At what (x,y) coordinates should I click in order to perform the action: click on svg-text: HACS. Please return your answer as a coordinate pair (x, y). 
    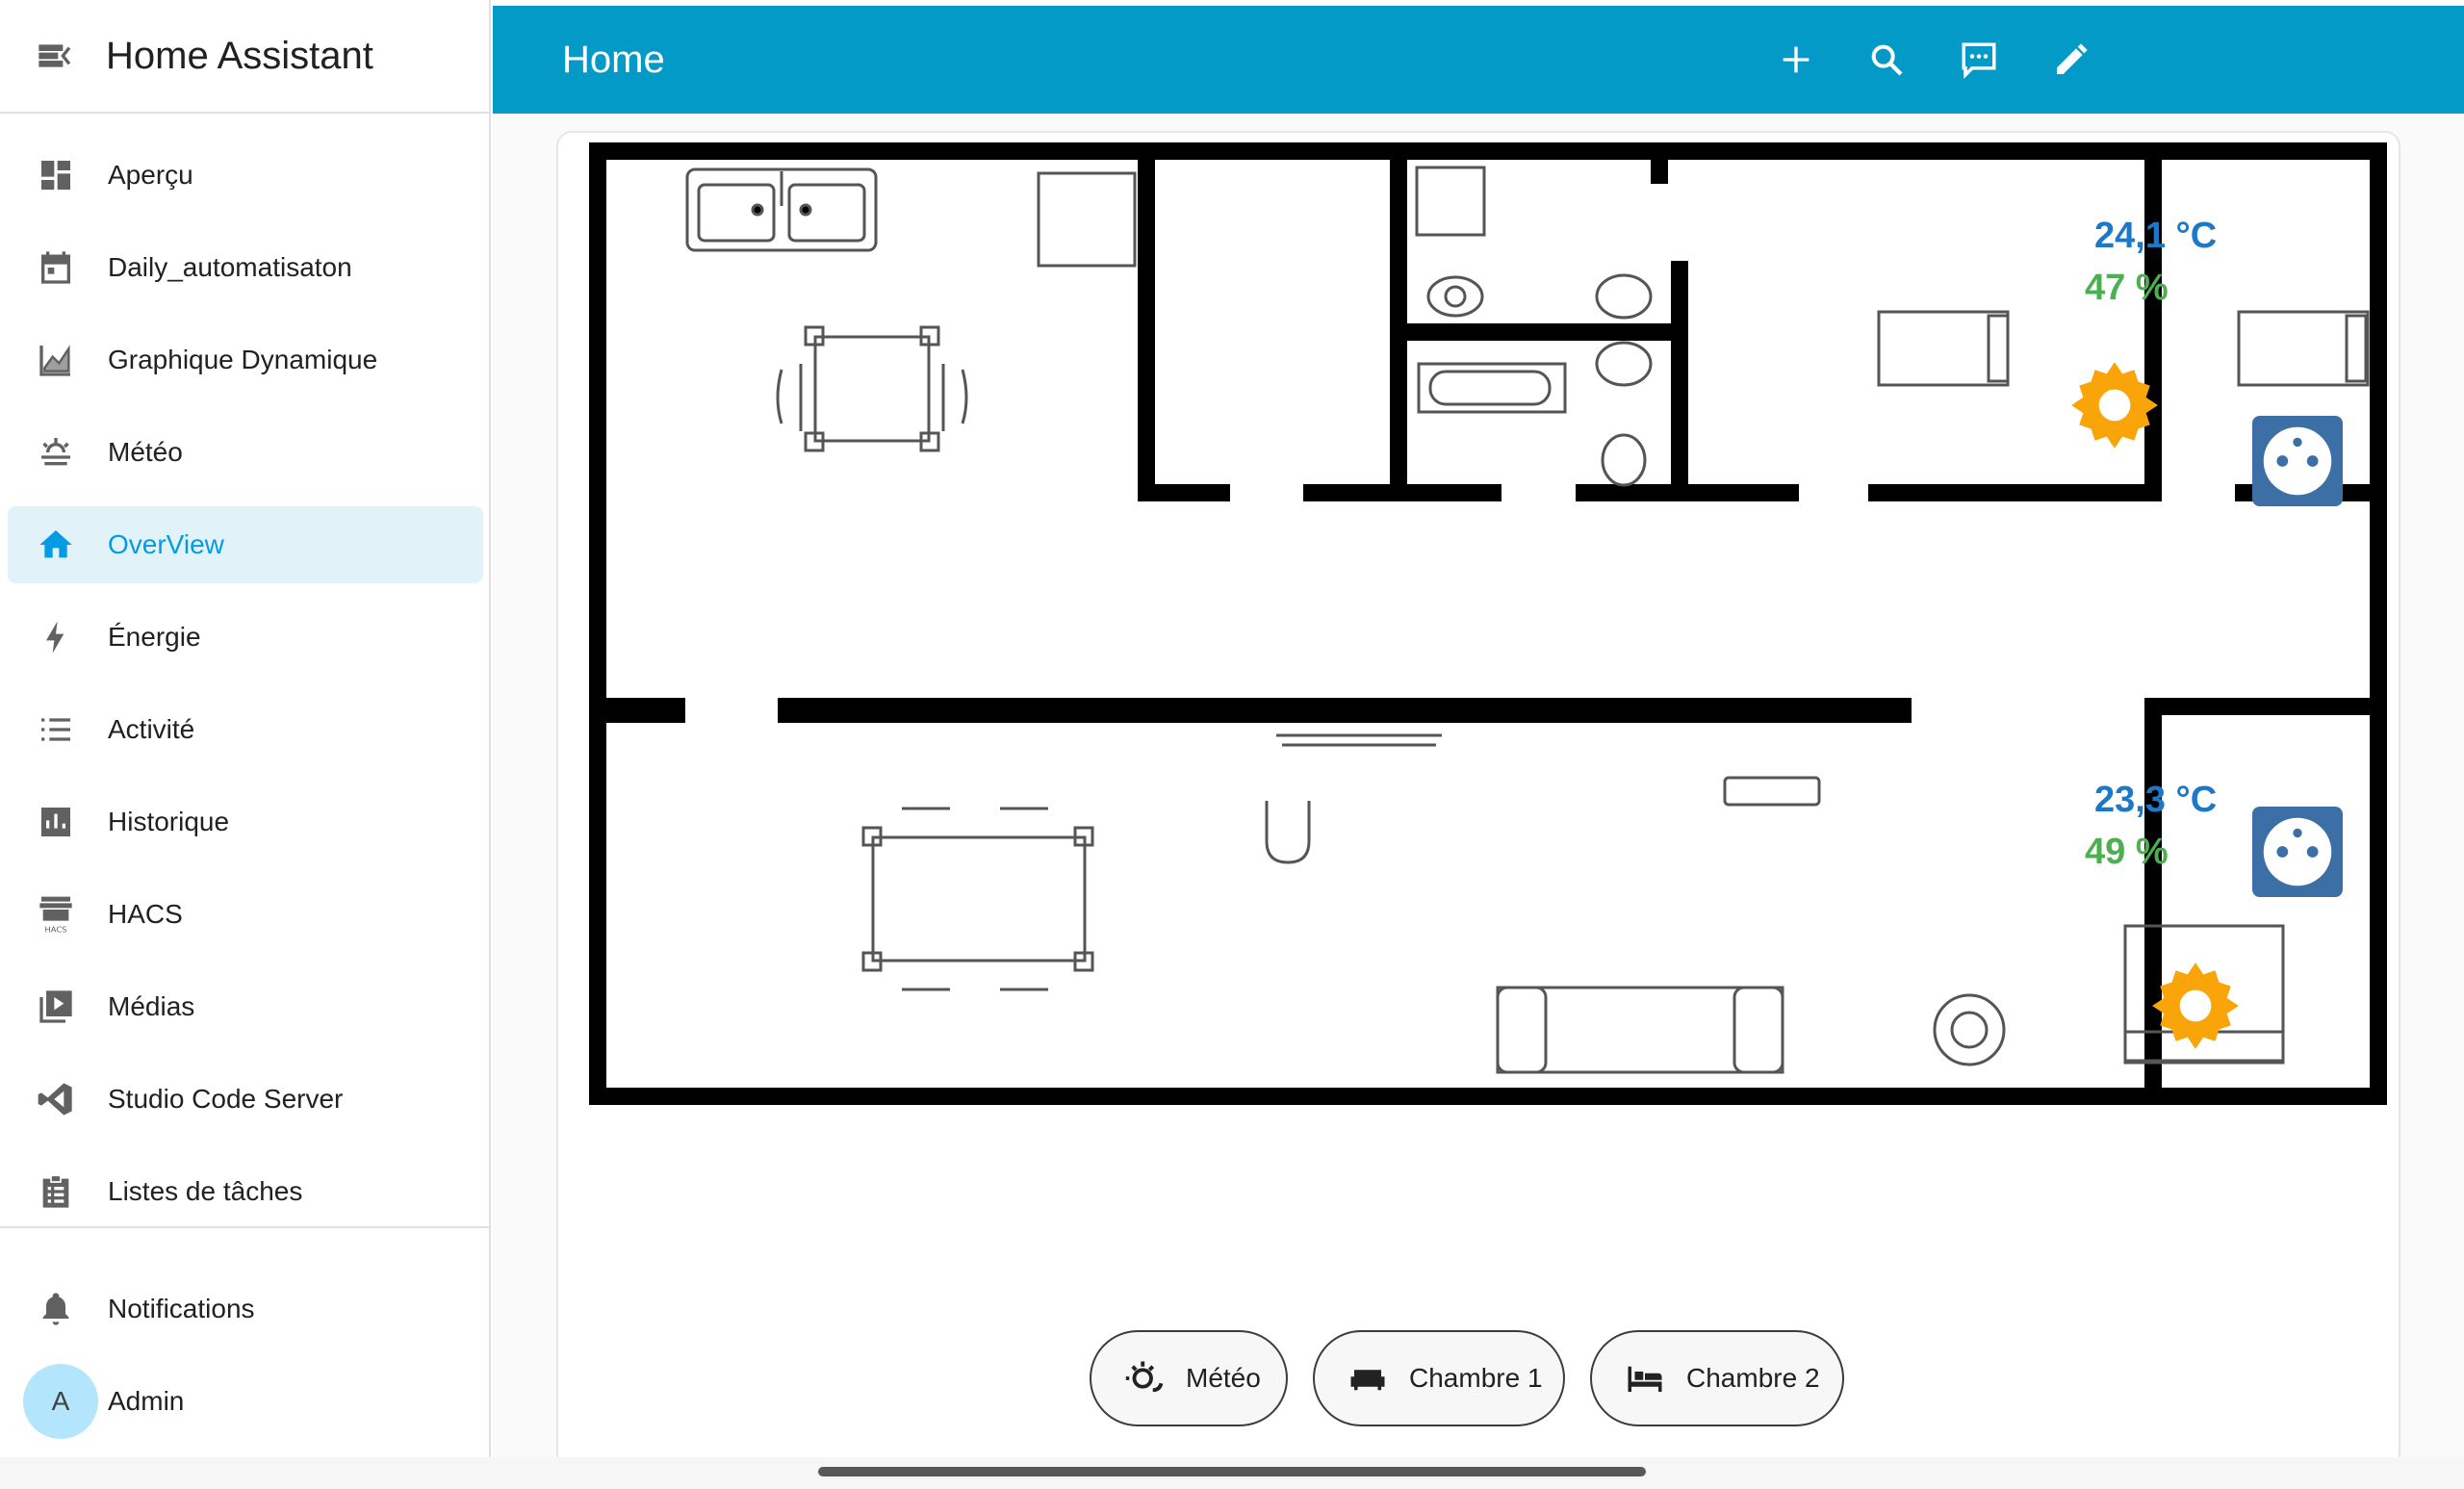
    Looking at the image, I should click on (56, 929).